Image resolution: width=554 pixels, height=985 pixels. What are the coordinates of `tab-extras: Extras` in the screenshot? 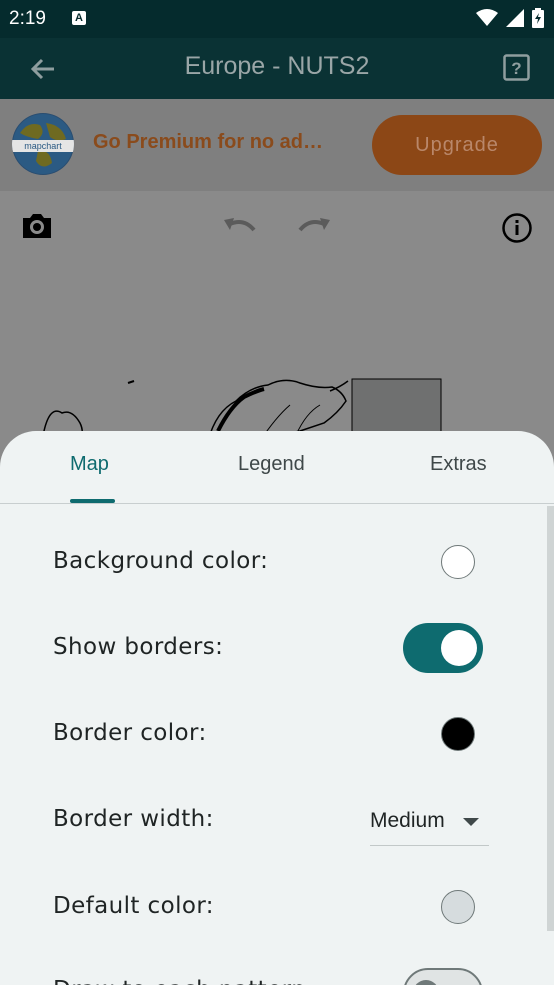 It's located at (458, 464).